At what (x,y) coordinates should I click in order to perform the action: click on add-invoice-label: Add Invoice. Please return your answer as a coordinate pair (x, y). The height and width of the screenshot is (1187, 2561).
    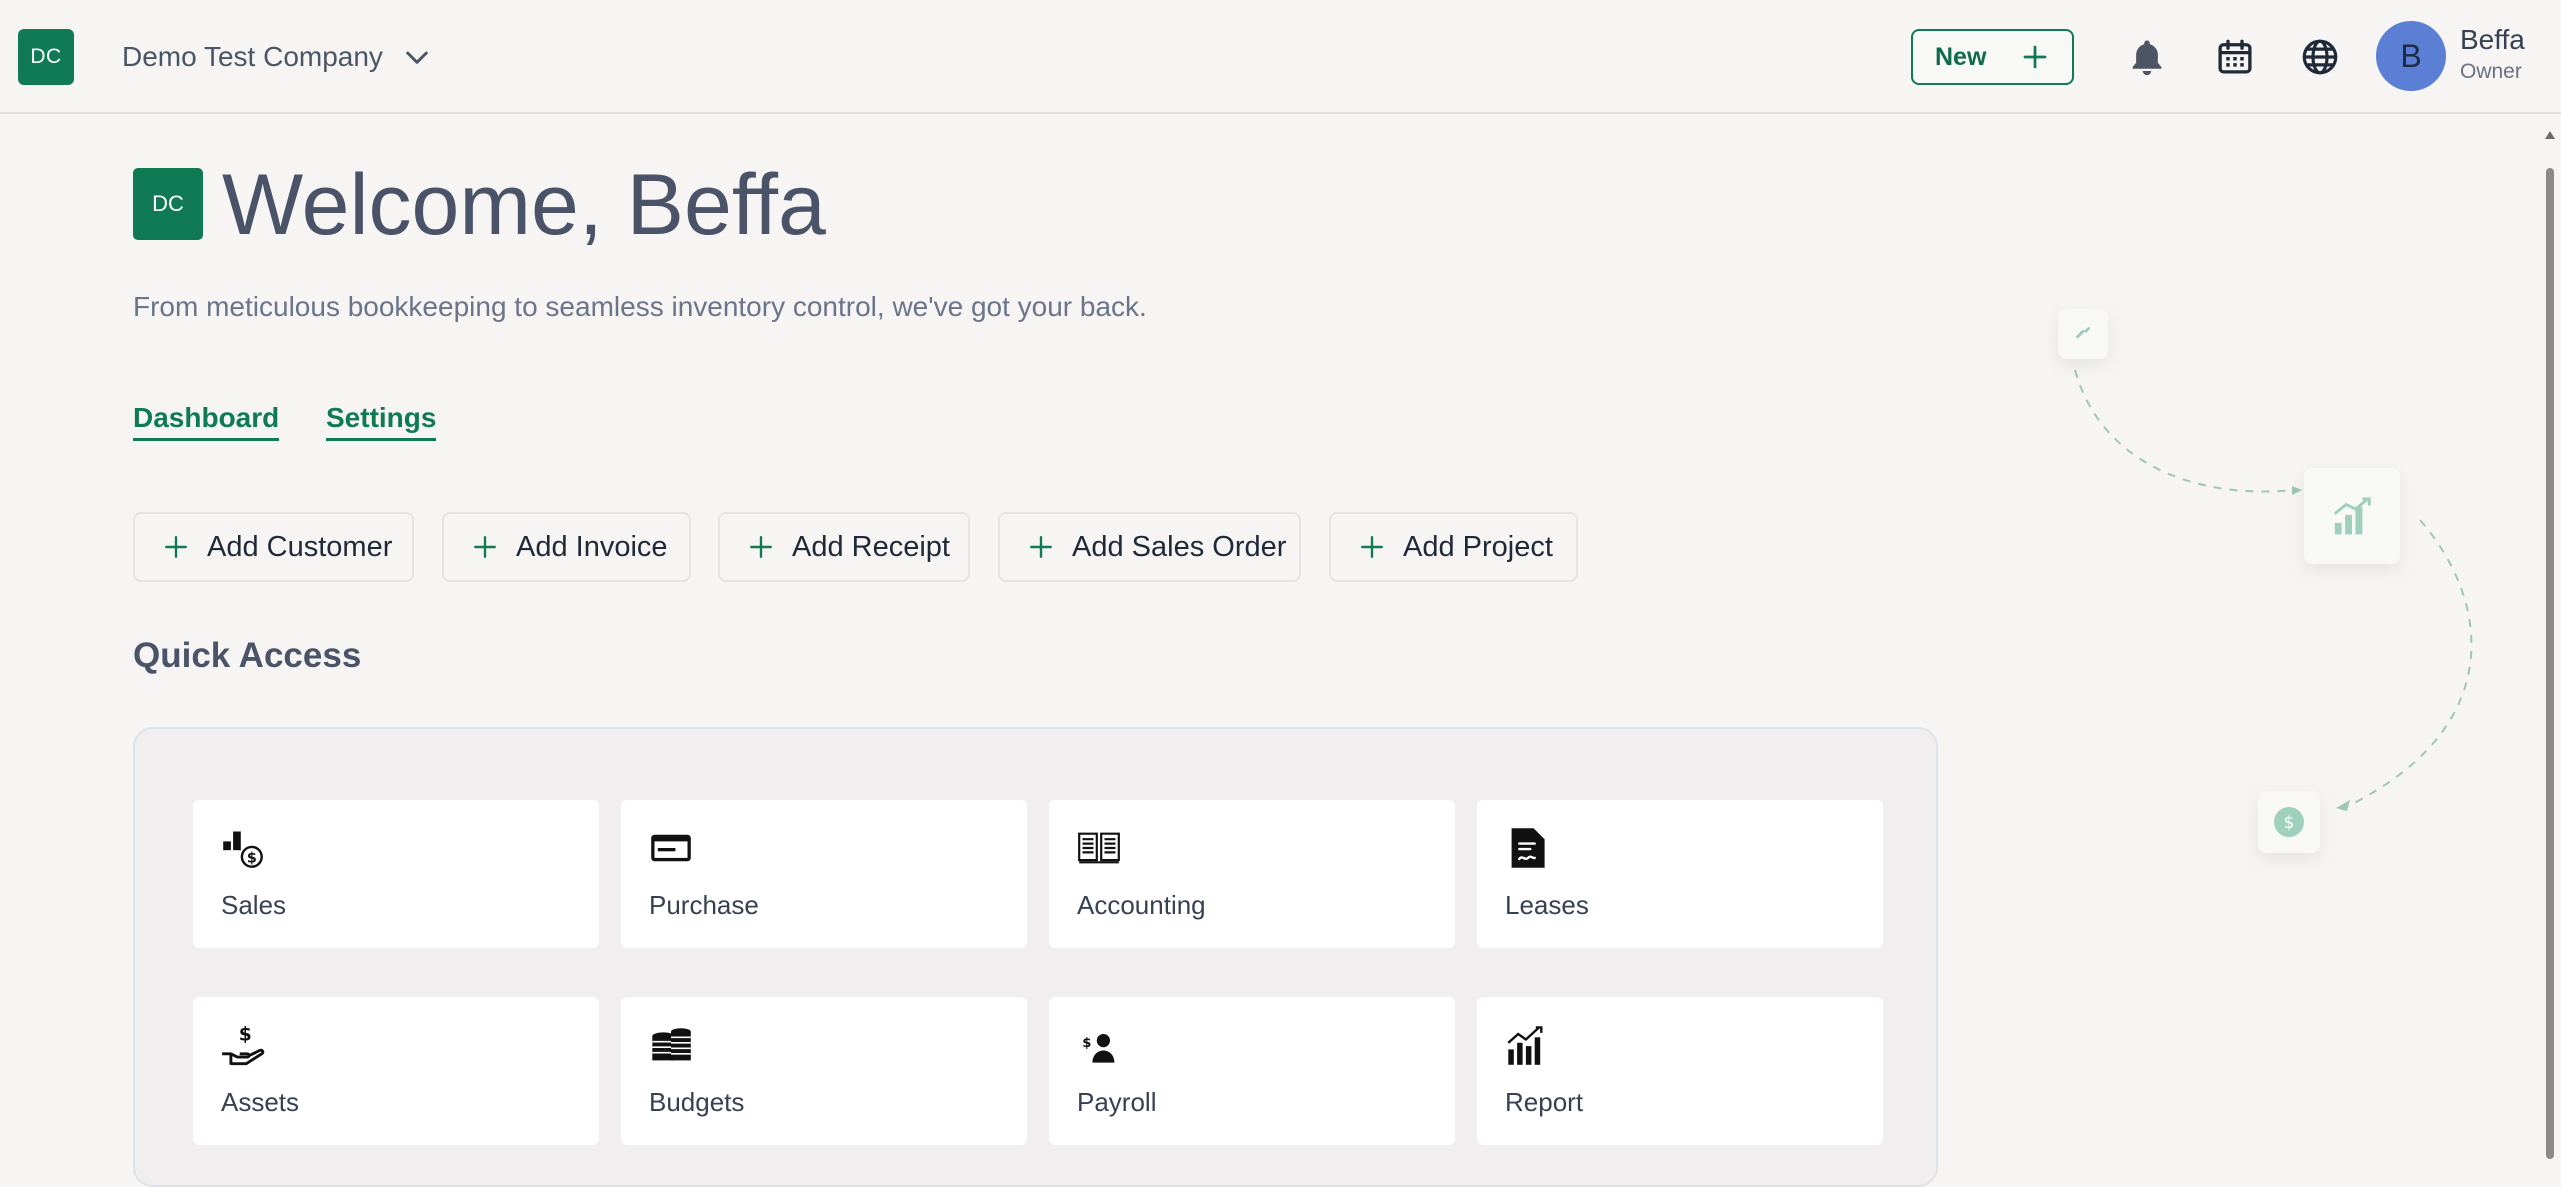
    Looking at the image, I should click on (592, 546).